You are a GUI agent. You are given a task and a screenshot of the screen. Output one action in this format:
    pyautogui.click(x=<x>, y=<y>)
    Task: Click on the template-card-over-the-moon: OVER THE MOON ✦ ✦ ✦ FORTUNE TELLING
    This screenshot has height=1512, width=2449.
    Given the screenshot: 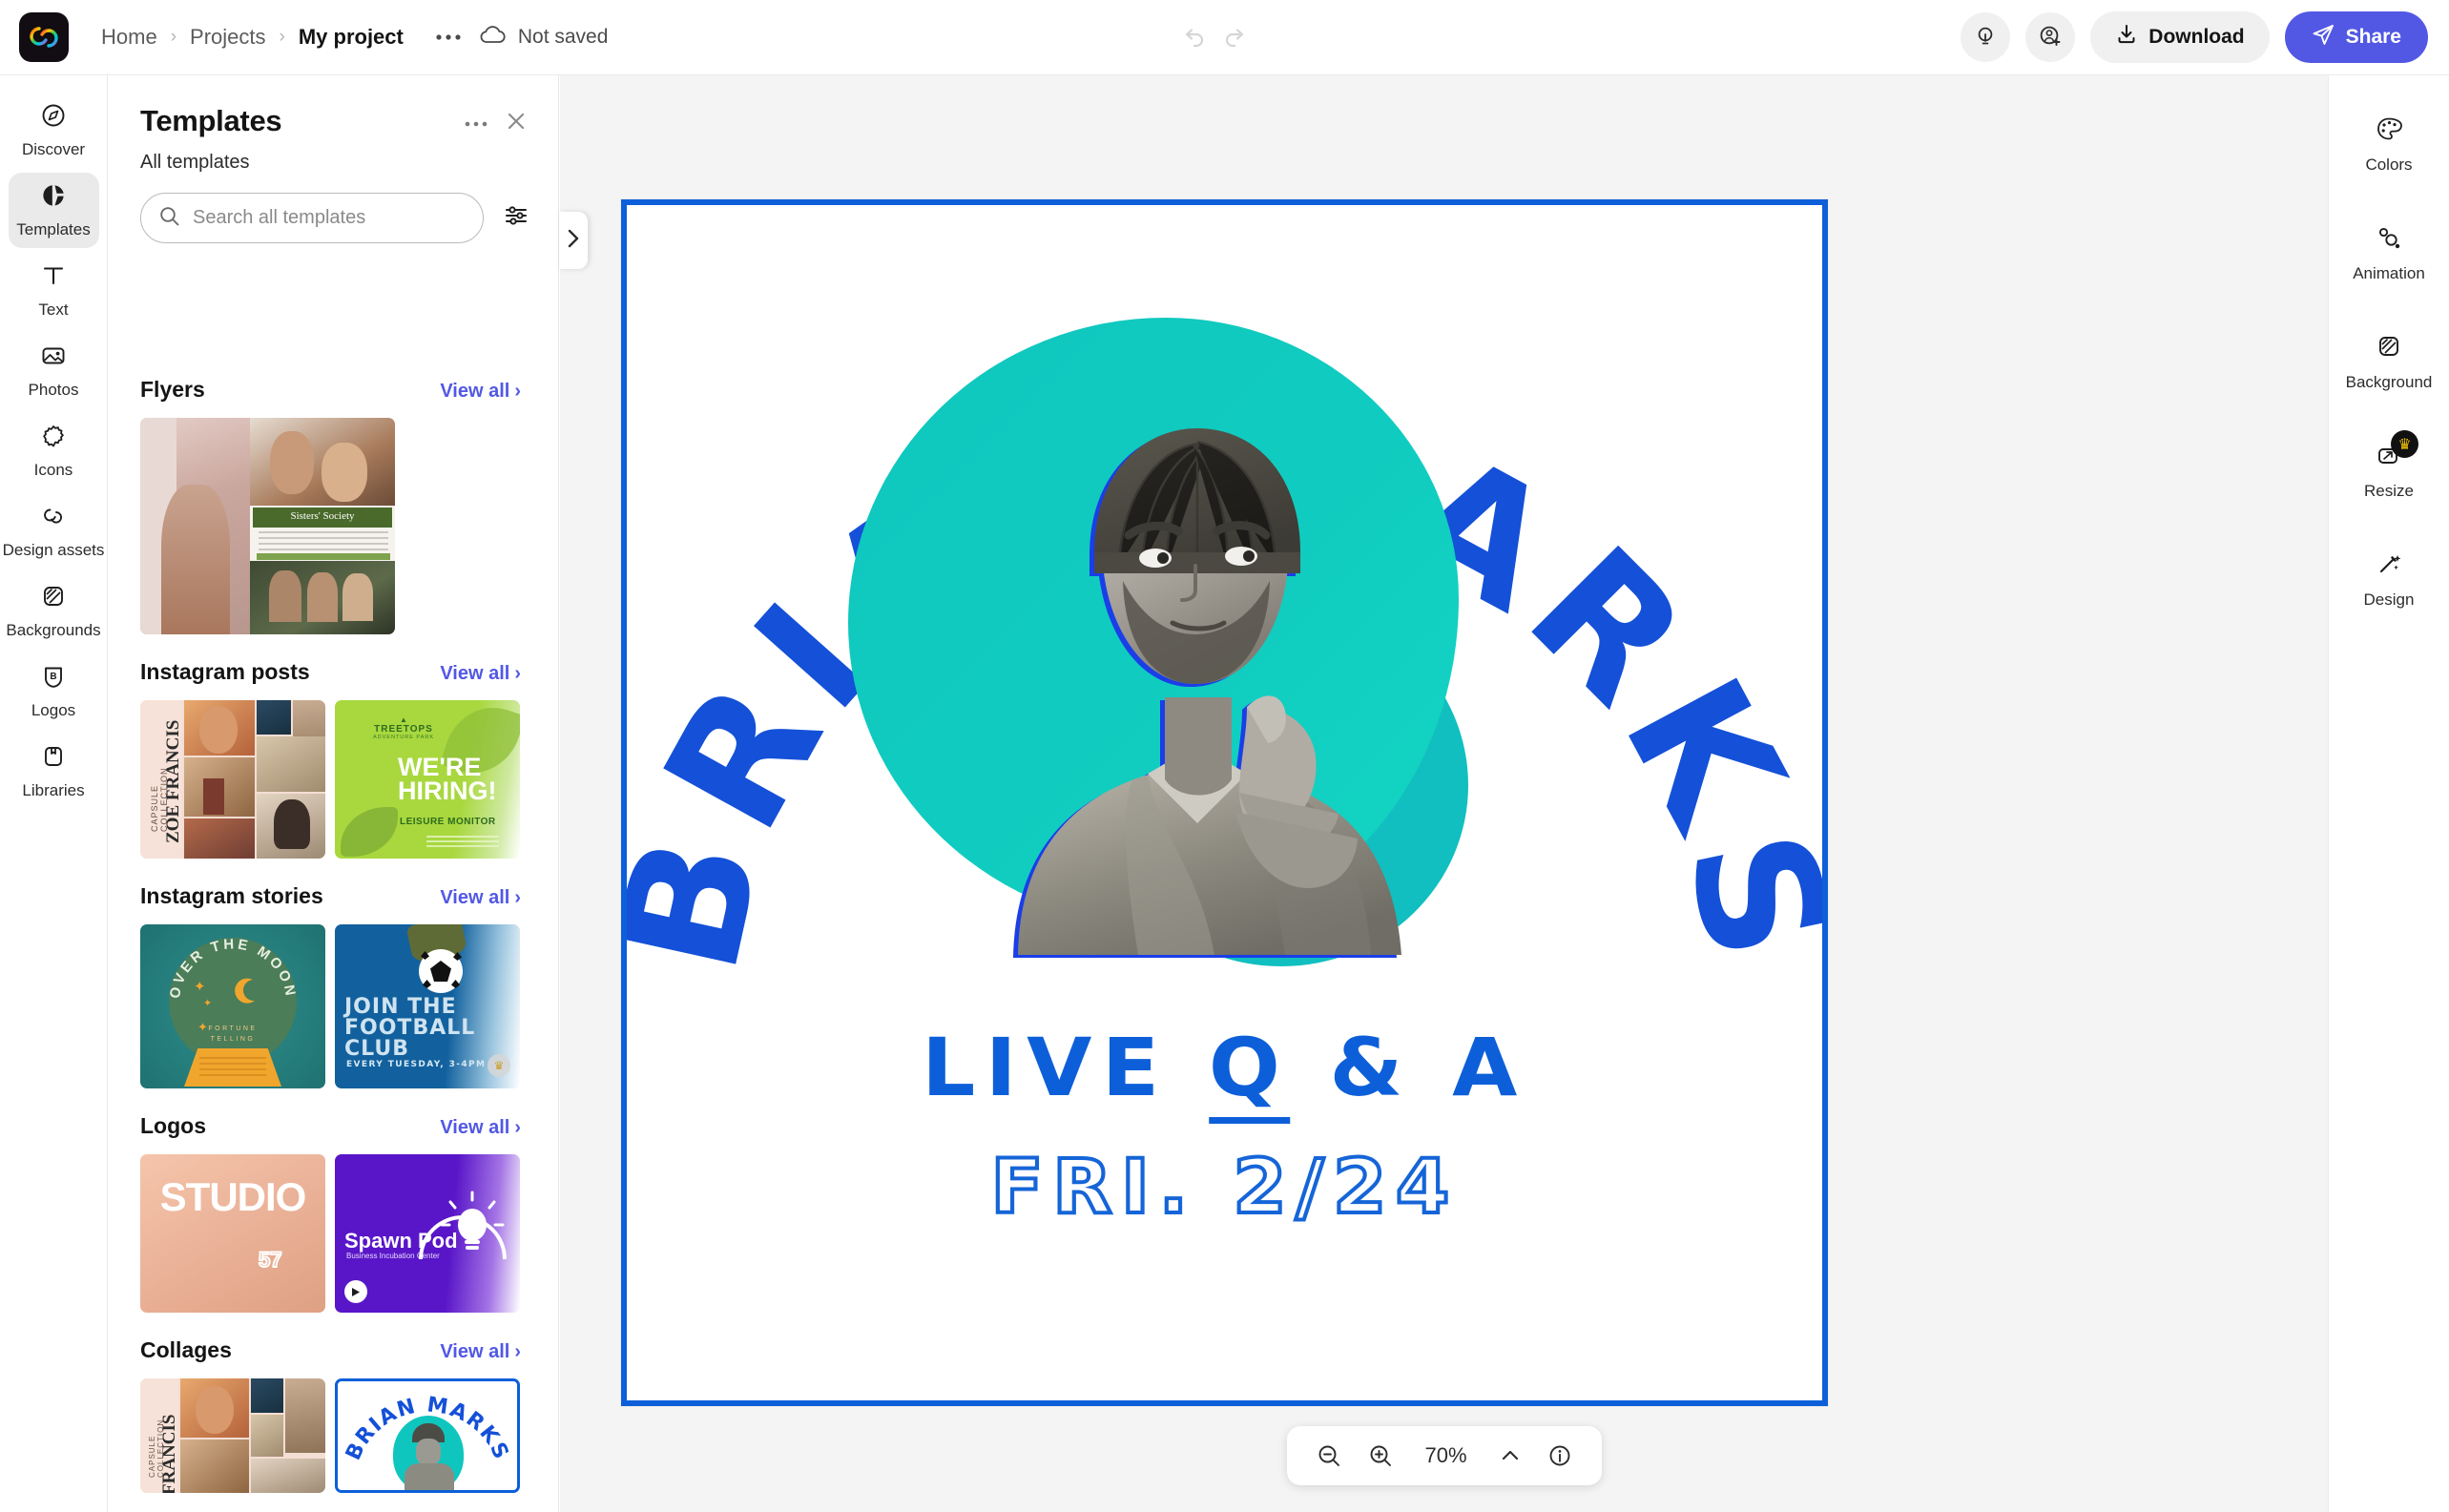 What is the action you would take?
    pyautogui.click(x=232, y=1006)
    